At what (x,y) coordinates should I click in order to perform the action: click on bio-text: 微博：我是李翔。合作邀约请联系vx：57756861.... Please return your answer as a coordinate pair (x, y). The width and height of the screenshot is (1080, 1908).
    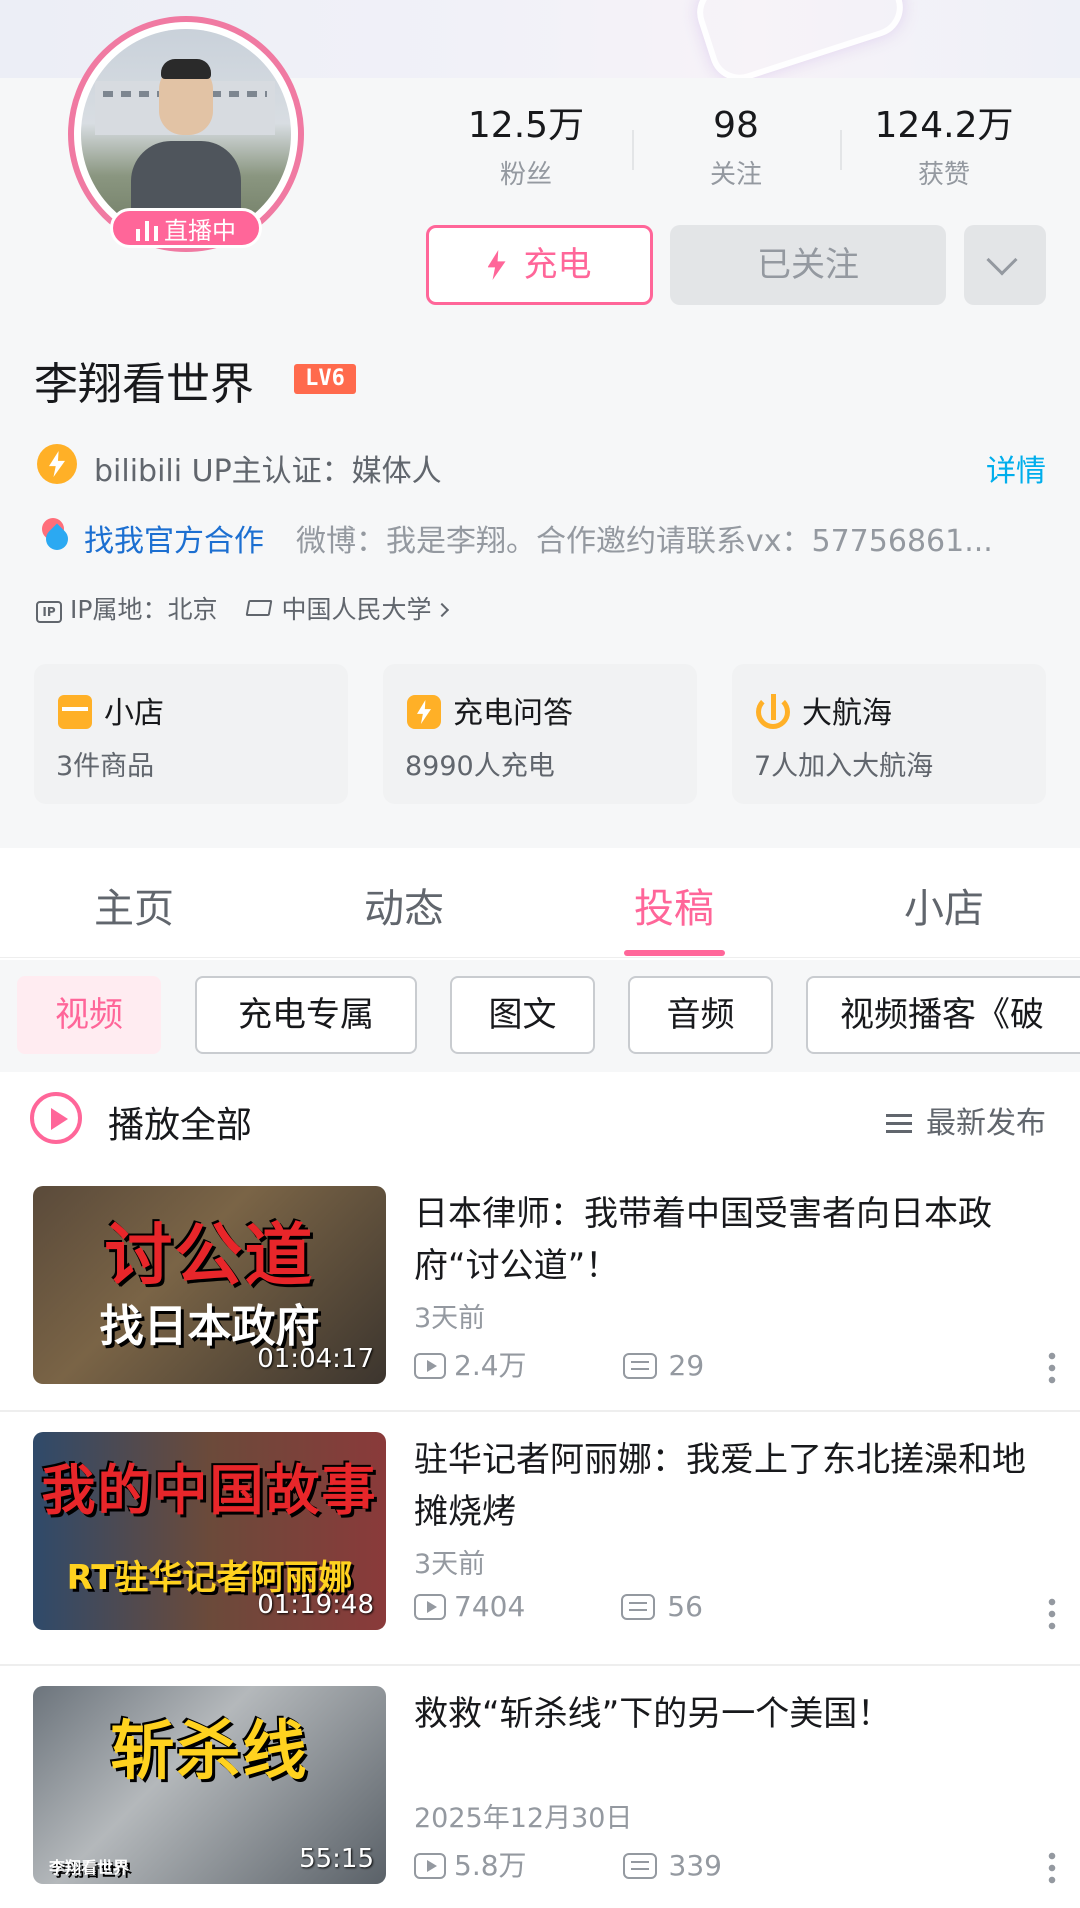
    Looking at the image, I should click on (666, 538).